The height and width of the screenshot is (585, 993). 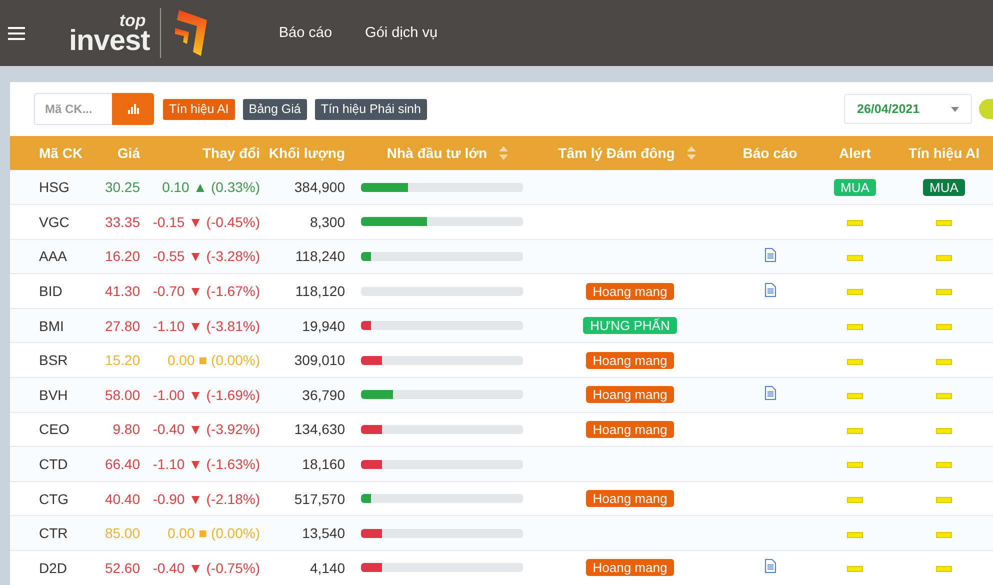 What do you see at coordinates (190, 33) in the screenshot?
I see `logo-icon` at bounding box center [190, 33].